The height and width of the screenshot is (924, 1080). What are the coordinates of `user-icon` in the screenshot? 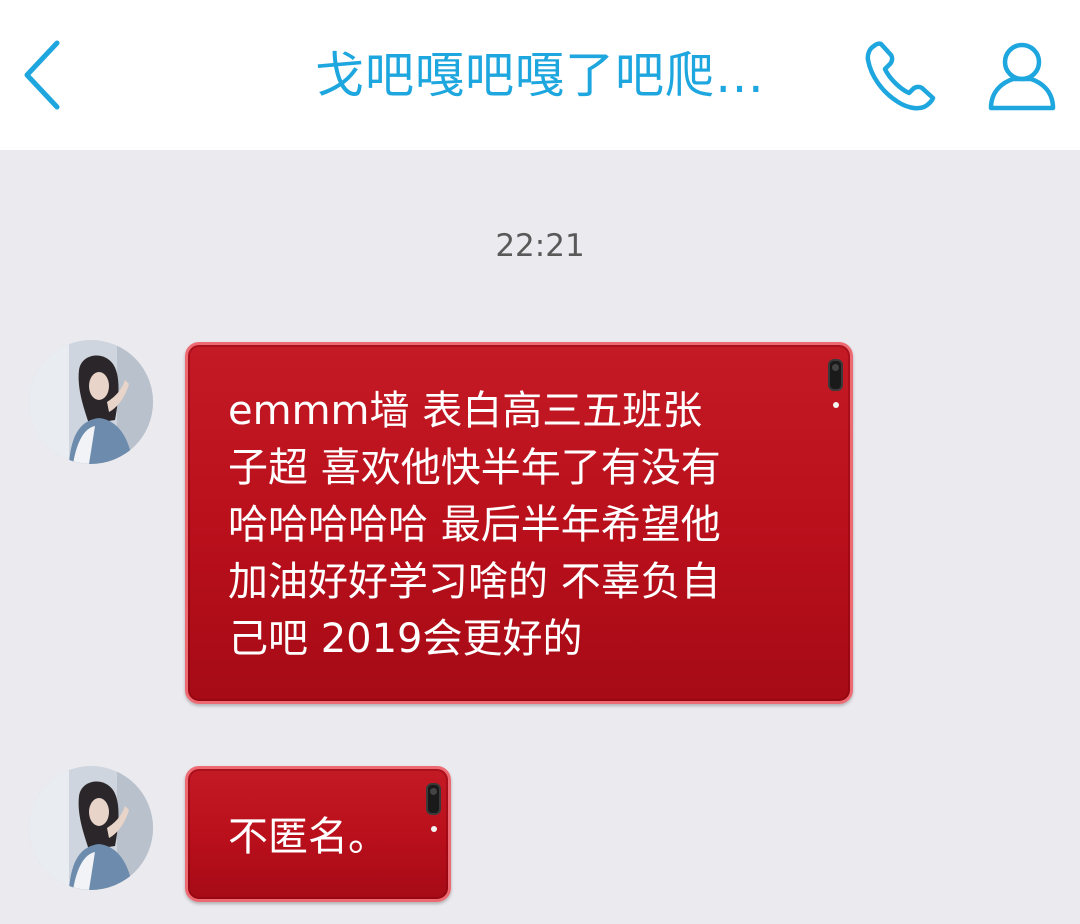 It's located at (1022, 76).